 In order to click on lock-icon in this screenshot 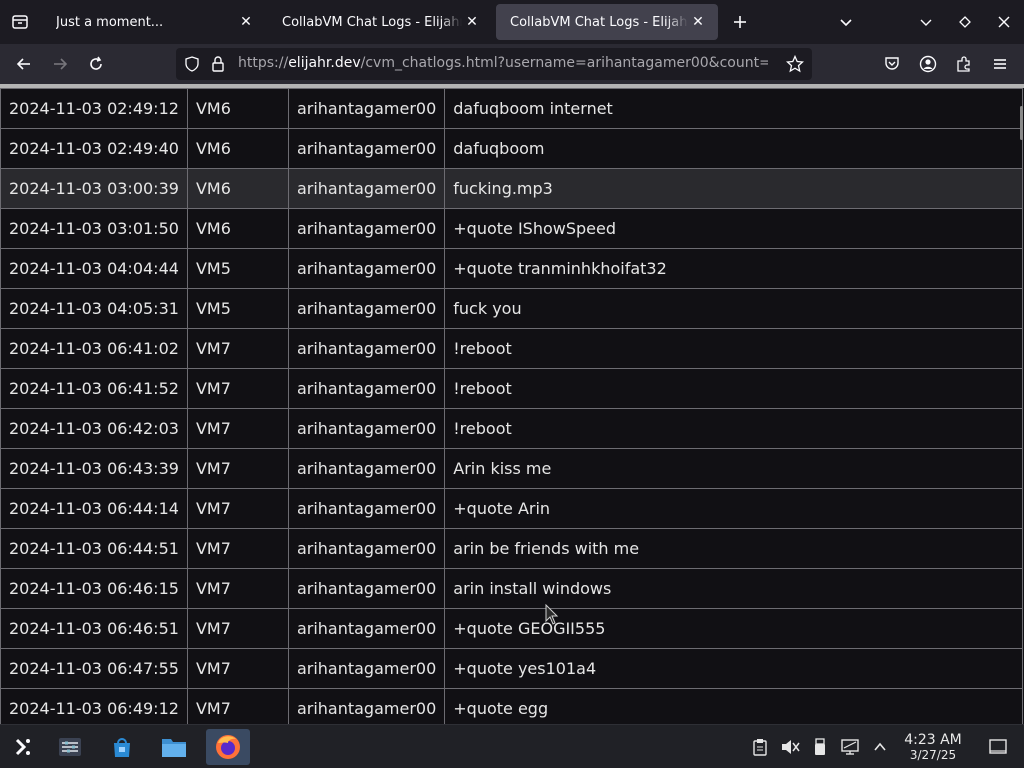, I will do `click(218, 66)`.